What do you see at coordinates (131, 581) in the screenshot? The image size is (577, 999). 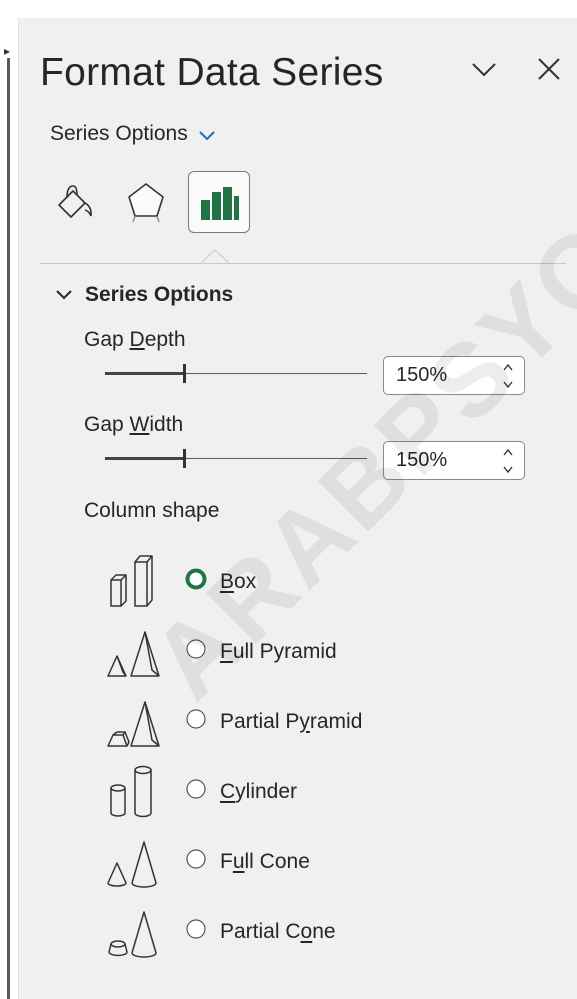 I see `box-shape-icon` at bounding box center [131, 581].